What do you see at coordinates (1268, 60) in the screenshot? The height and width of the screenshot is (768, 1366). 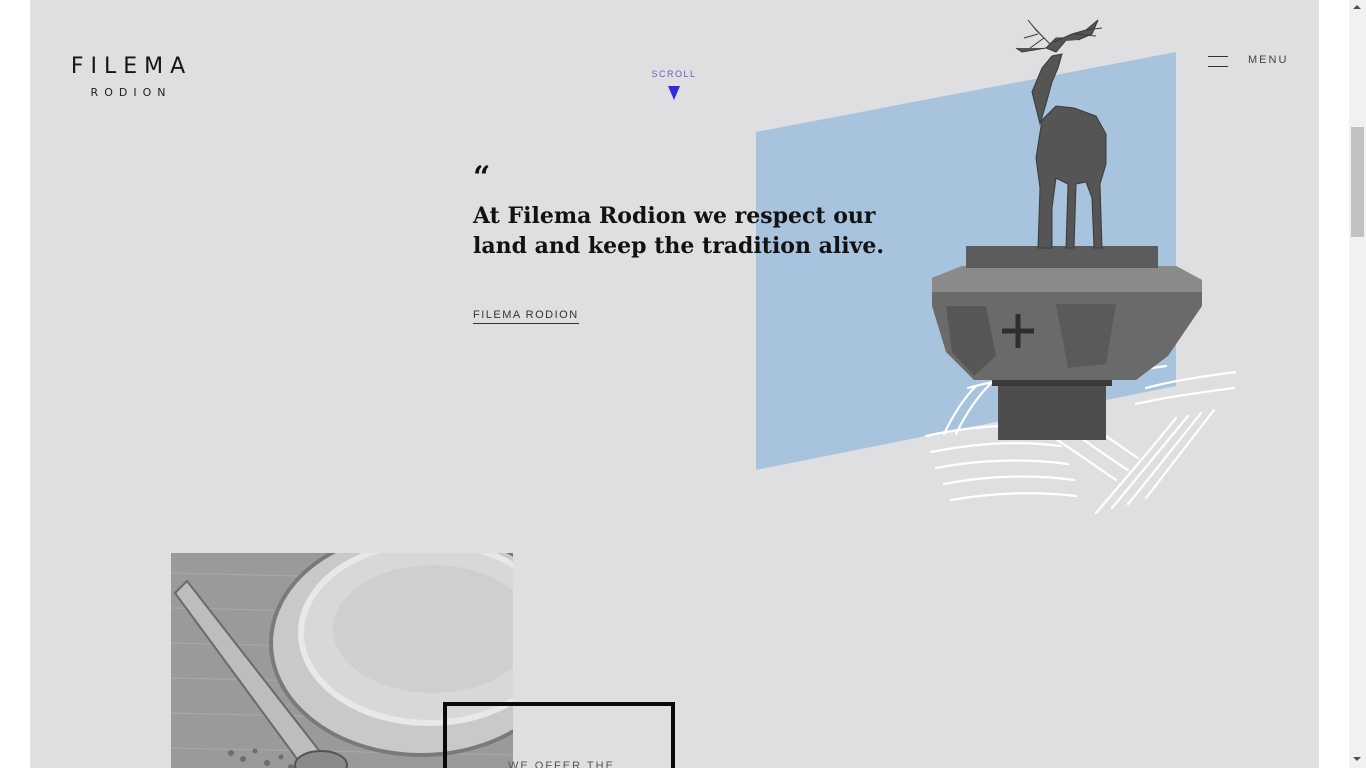 I see `menu-label: MENU` at bounding box center [1268, 60].